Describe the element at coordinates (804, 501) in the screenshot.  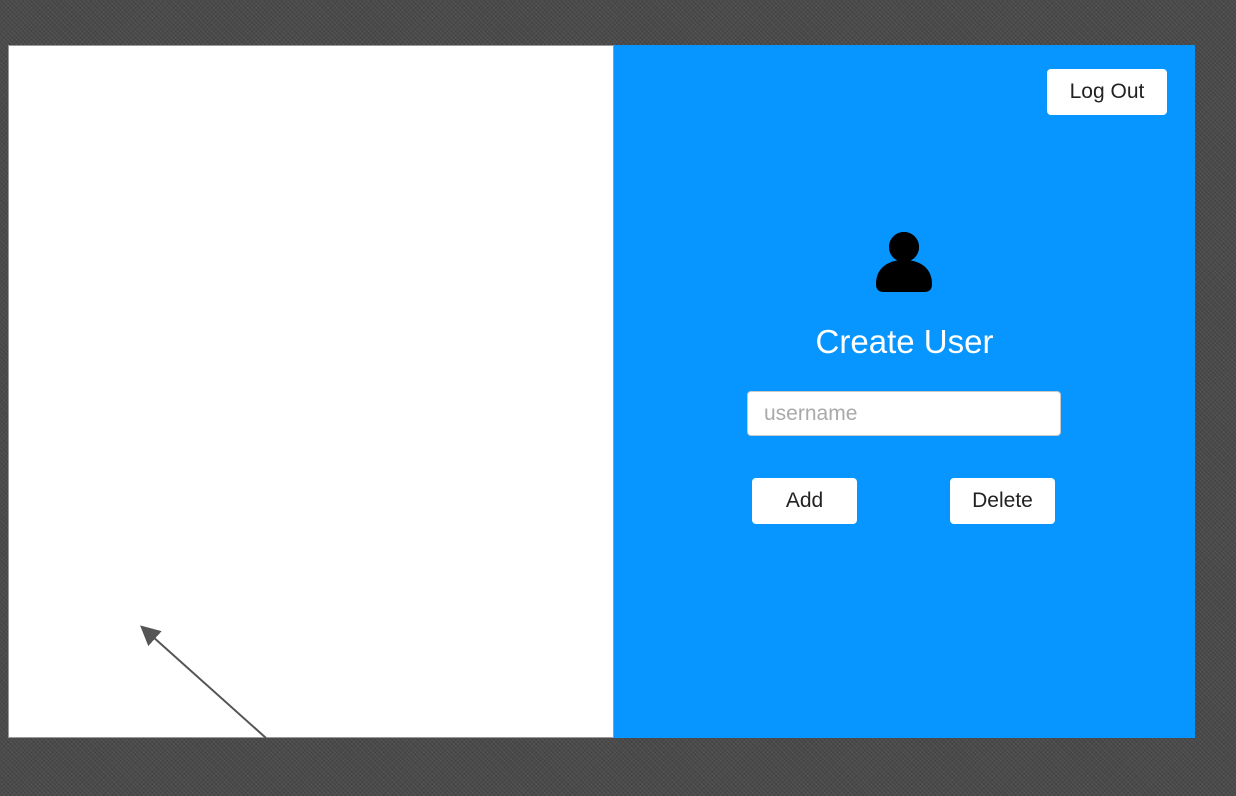
I see `add-button: Add` at that location.